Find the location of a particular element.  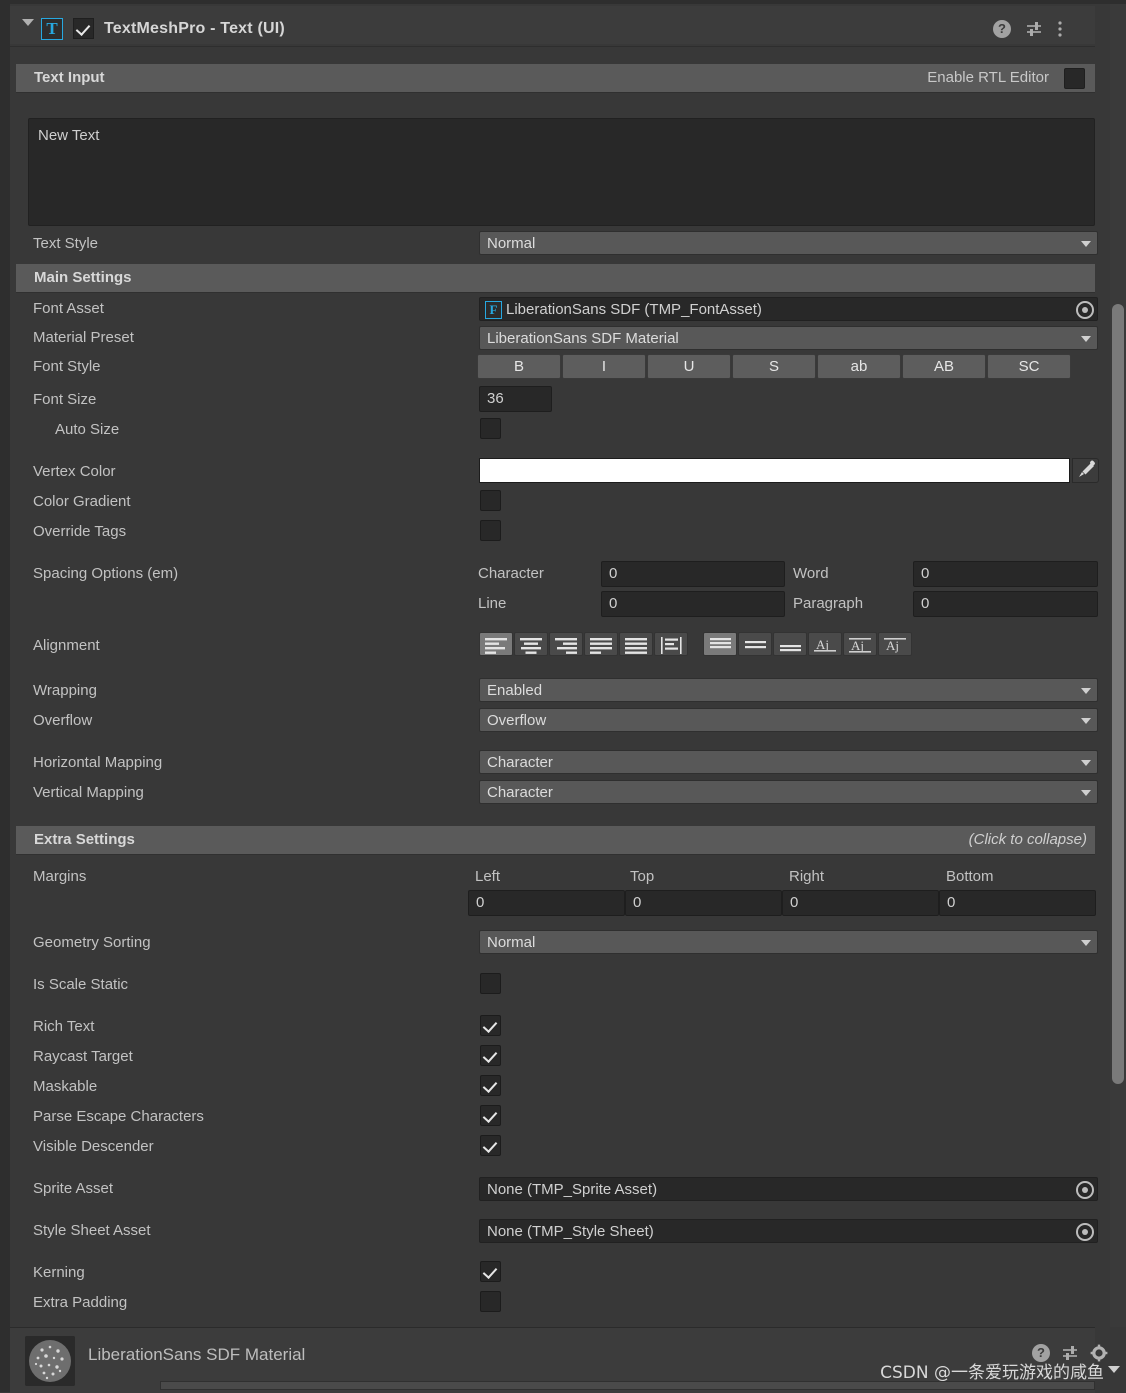

alignment-horizontal-group is located at coordinates (584, 644).